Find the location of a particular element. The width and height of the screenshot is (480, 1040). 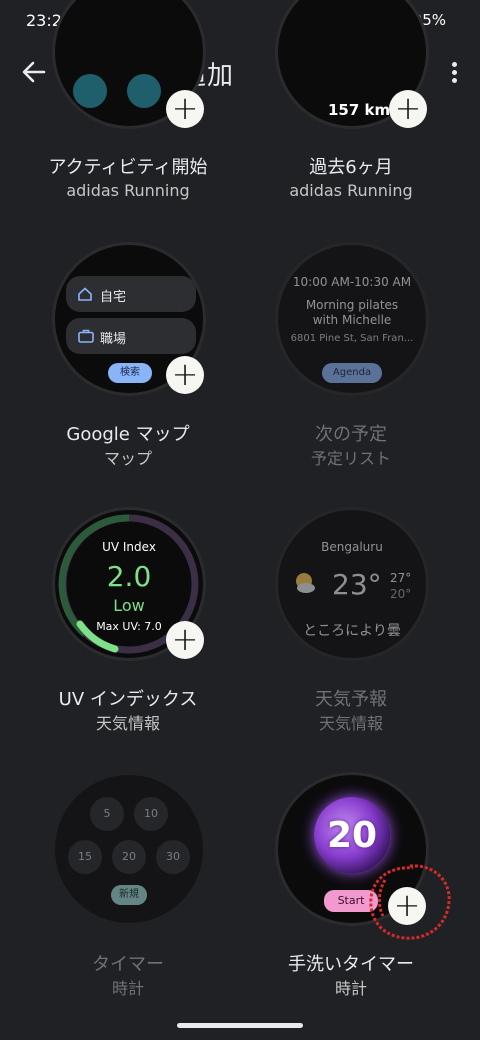

work-label: 職場 is located at coordinates (113, 339).